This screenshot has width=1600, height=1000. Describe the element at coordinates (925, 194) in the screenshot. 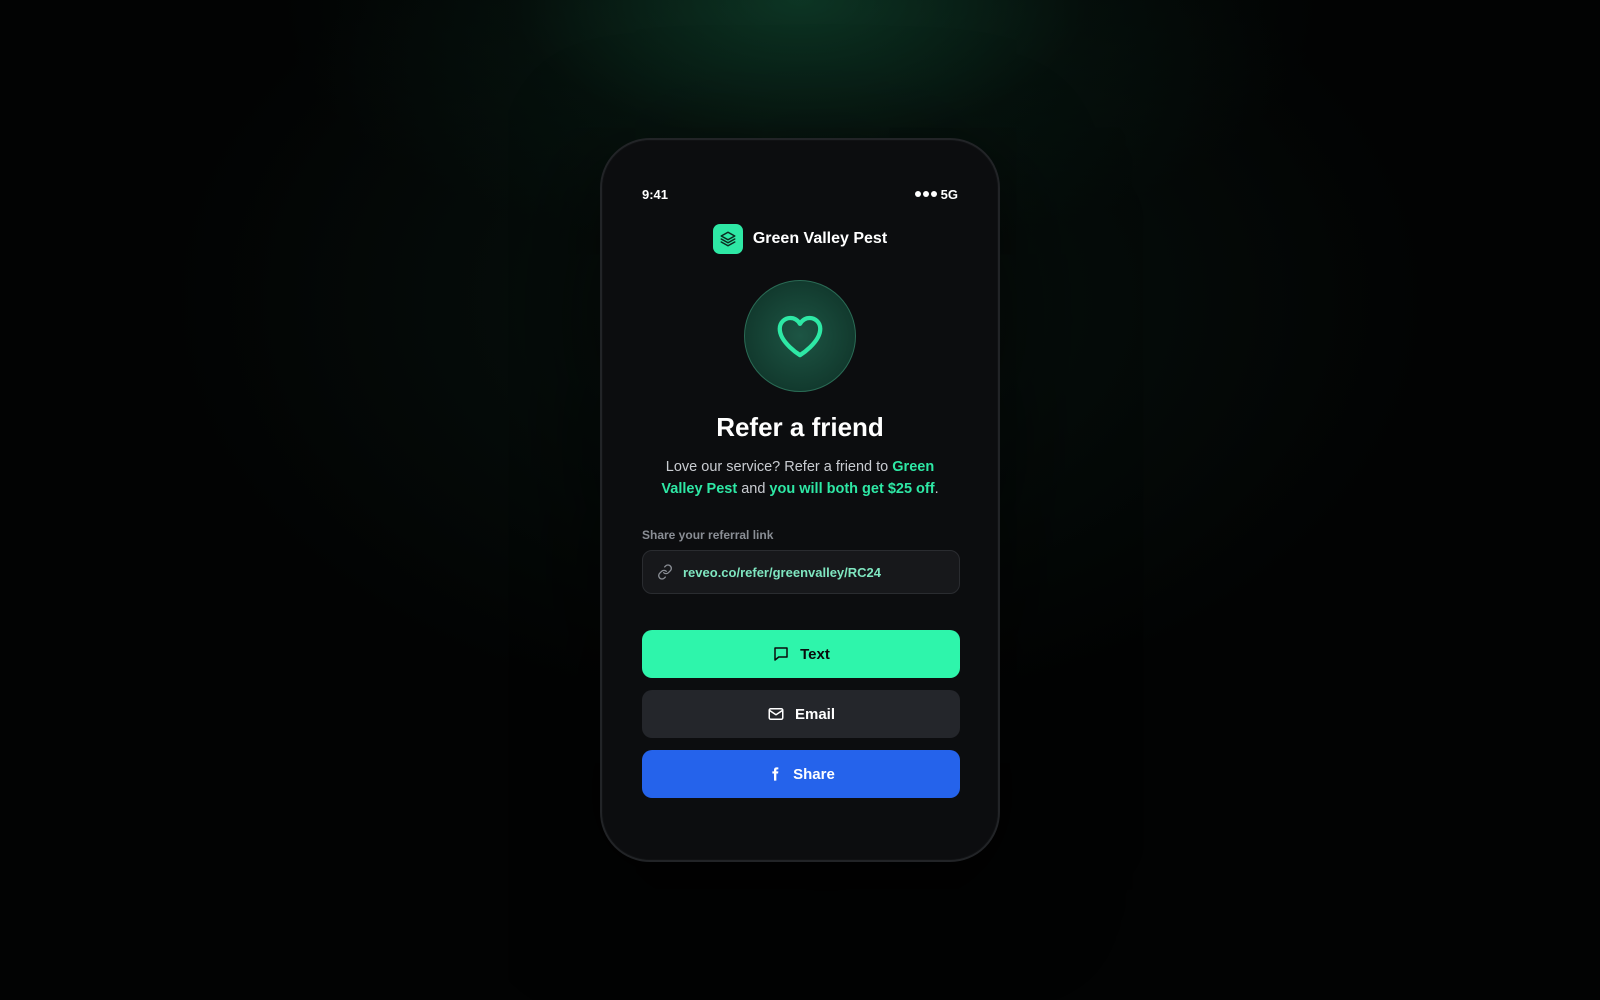

I see `signal-icon` at that location.